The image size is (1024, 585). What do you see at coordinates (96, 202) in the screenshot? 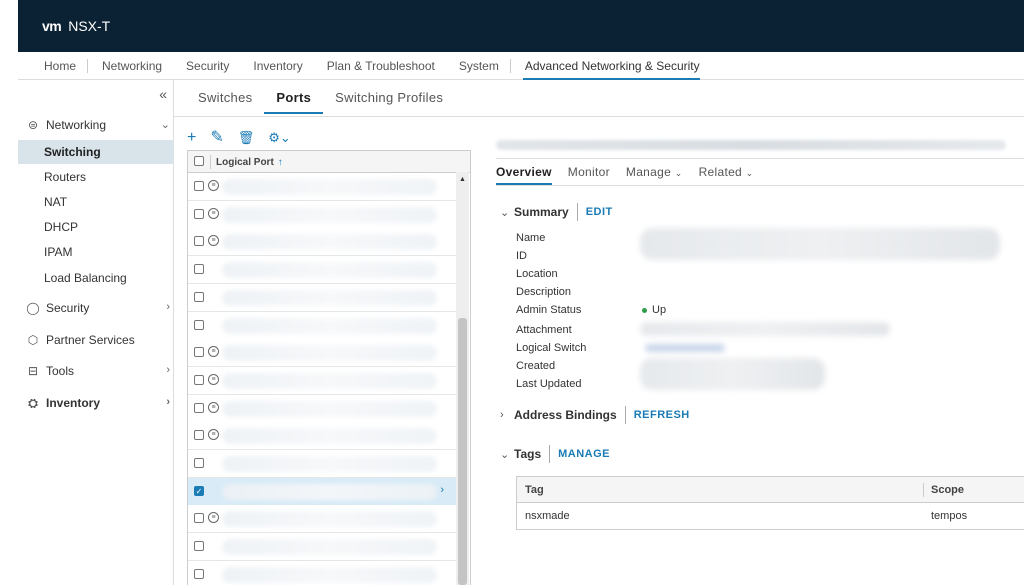
I see `sidebar-item-nat: NAT` at bounding box center [96, 202].